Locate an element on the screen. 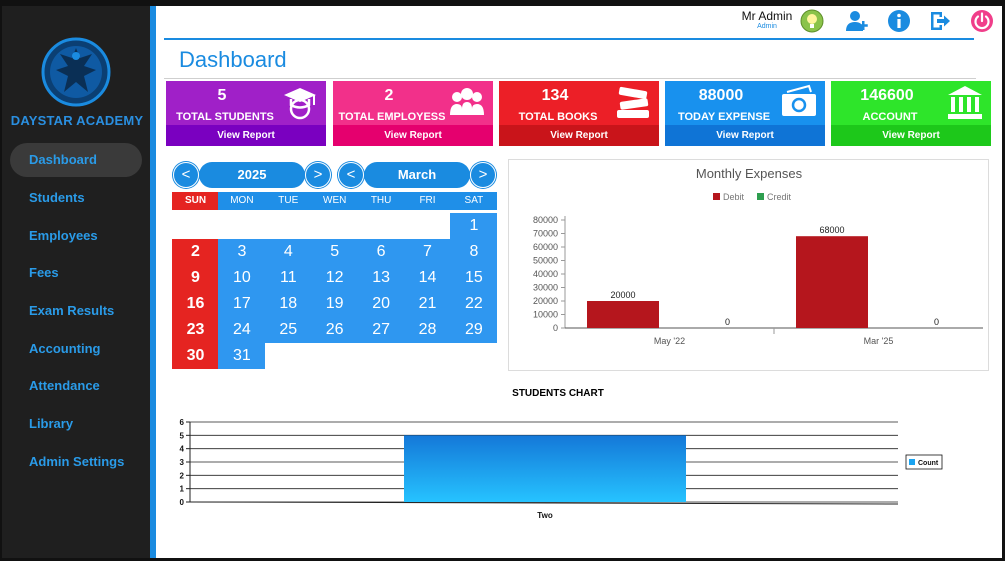  prev-year-button: < is located at coordinates (186, 175).